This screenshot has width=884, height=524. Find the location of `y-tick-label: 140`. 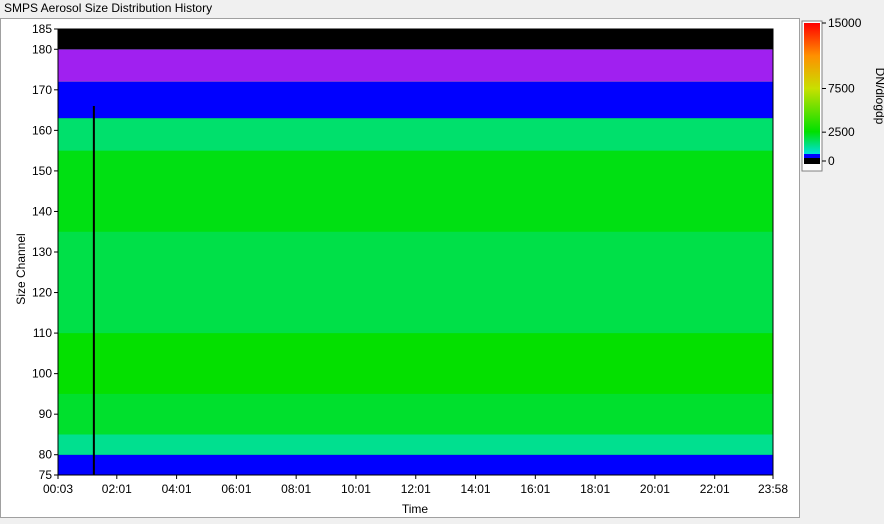

y-tick-label: 140 is located at coordinates (42, 211).